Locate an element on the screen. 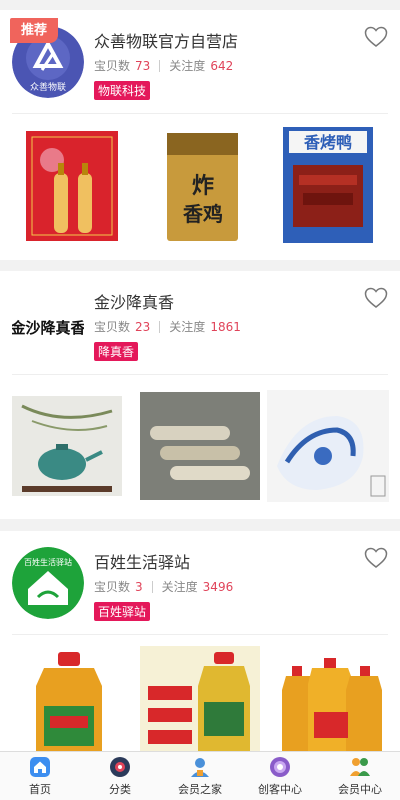 This screenshot has height=800, width=400. maker-center-icon is located at coordinates (280, 767).